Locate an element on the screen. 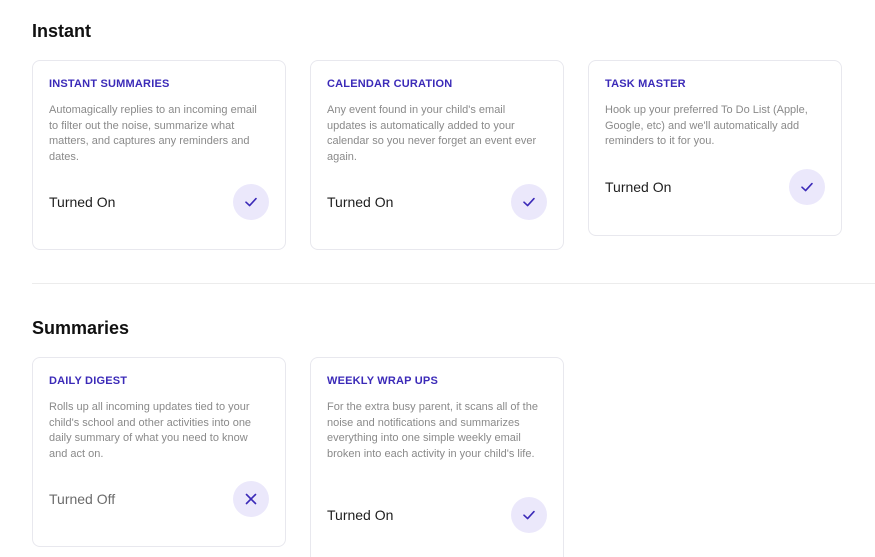  card-title: CALENDAR CURATION is located at coordinates (390, 84).